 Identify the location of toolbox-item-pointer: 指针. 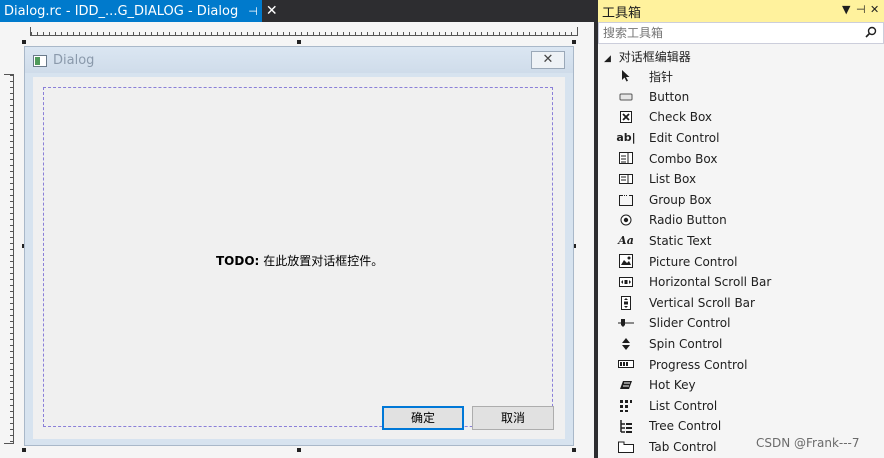
(741, 76).